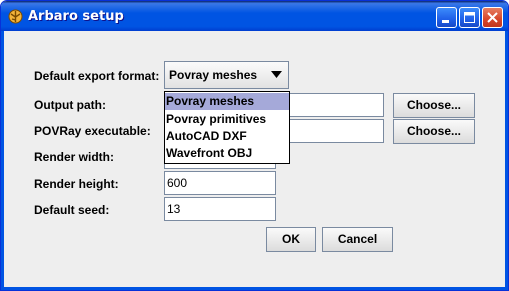 This screenshot has height=291, width=509. What do you see at coordinates (97, 76) in the screenshot?
I see `export-format-label: Default export format:` at bounding box center [97, 76].